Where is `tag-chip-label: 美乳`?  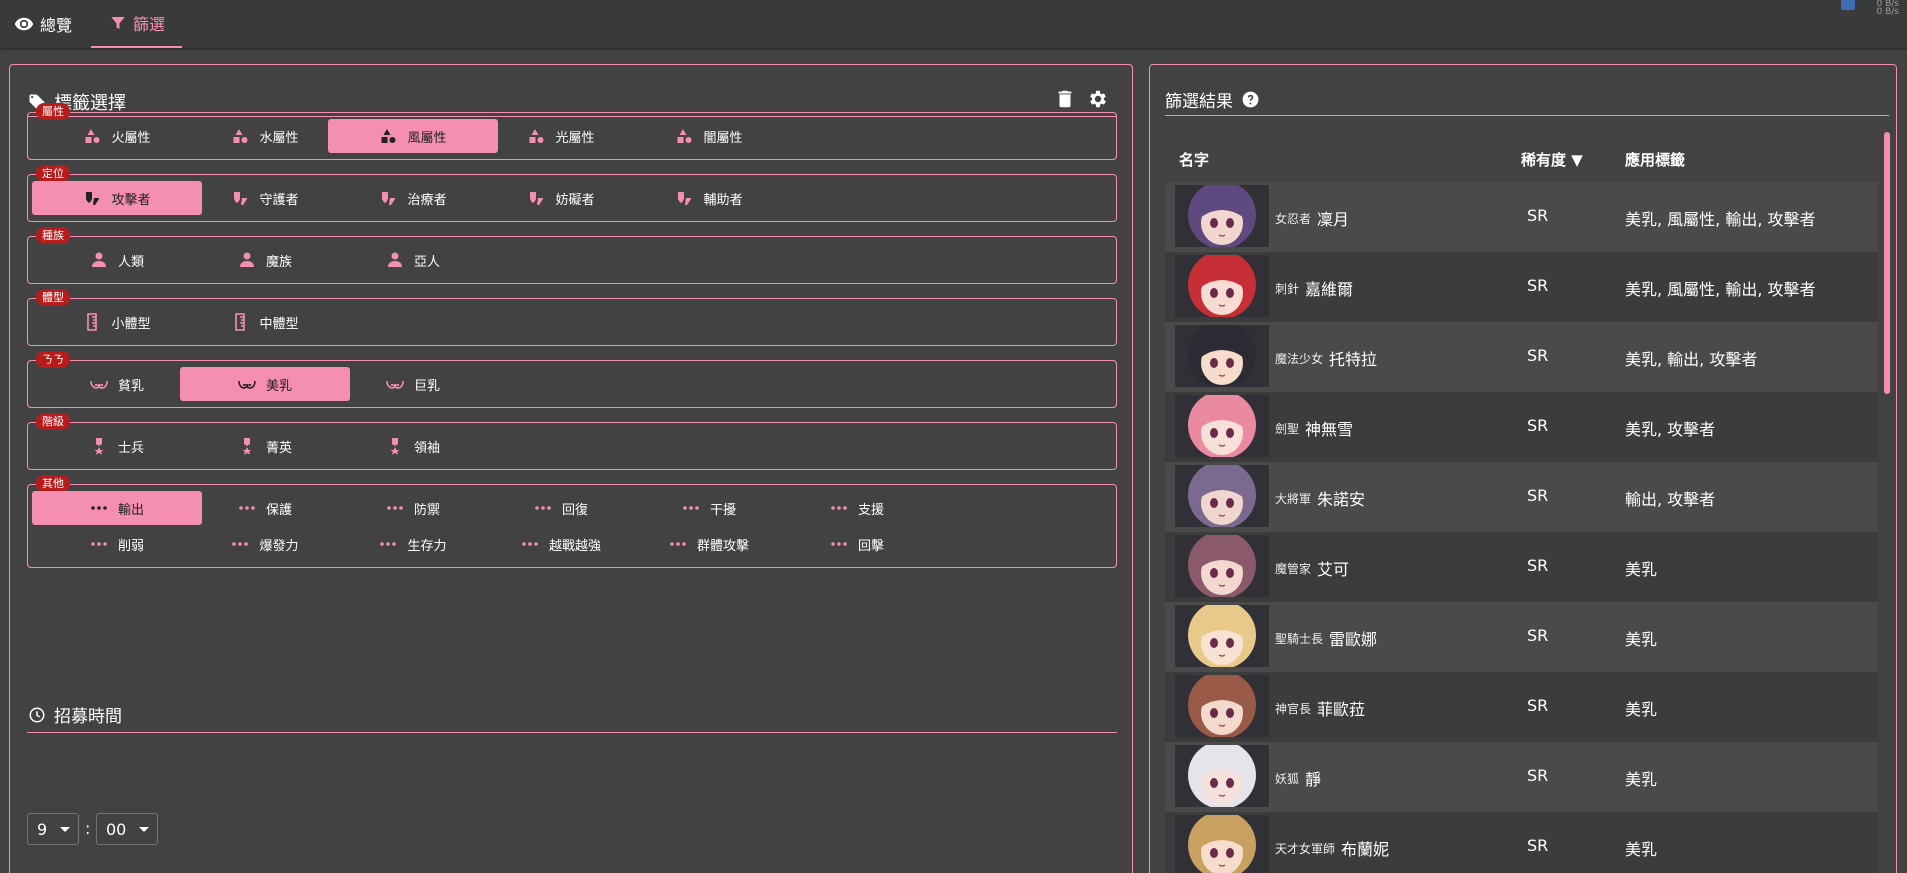 tag-chip-label: 美乳 is located at coordinates (278, 386).